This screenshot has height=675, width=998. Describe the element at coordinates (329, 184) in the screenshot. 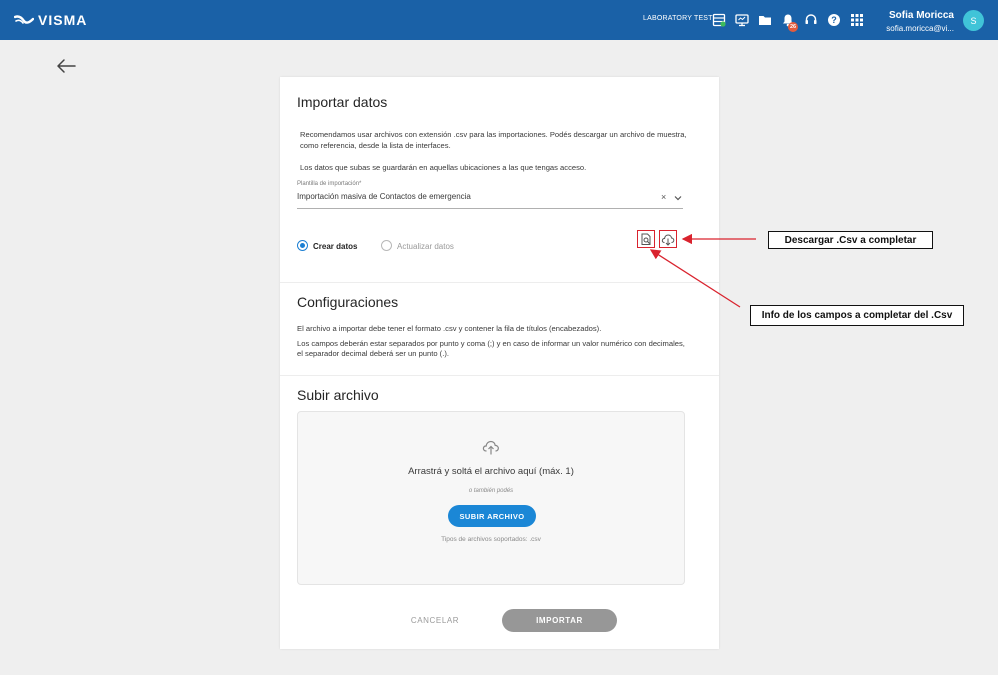

I see `template-label: Plantilla de importación*` at that location.